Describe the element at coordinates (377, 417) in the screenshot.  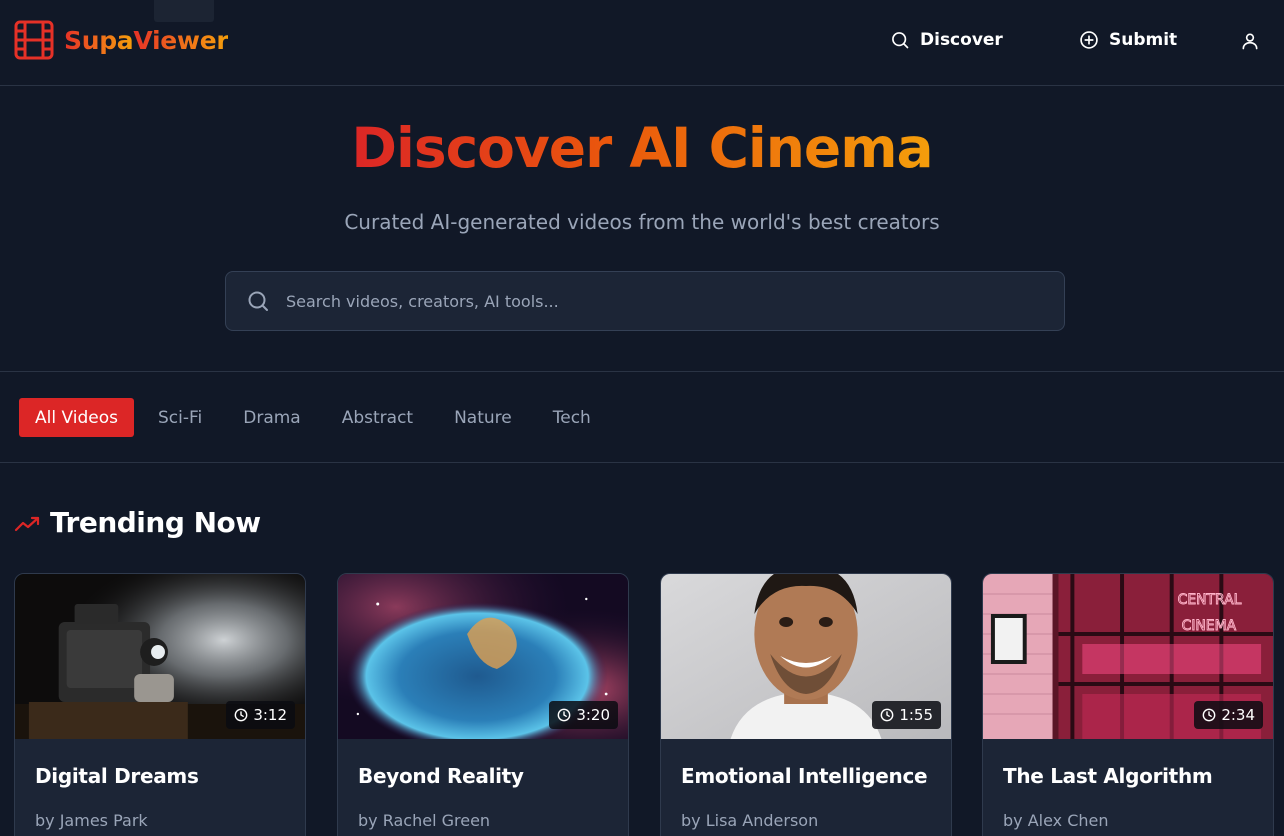
I see `filter-abstract: Abstract` at that location.